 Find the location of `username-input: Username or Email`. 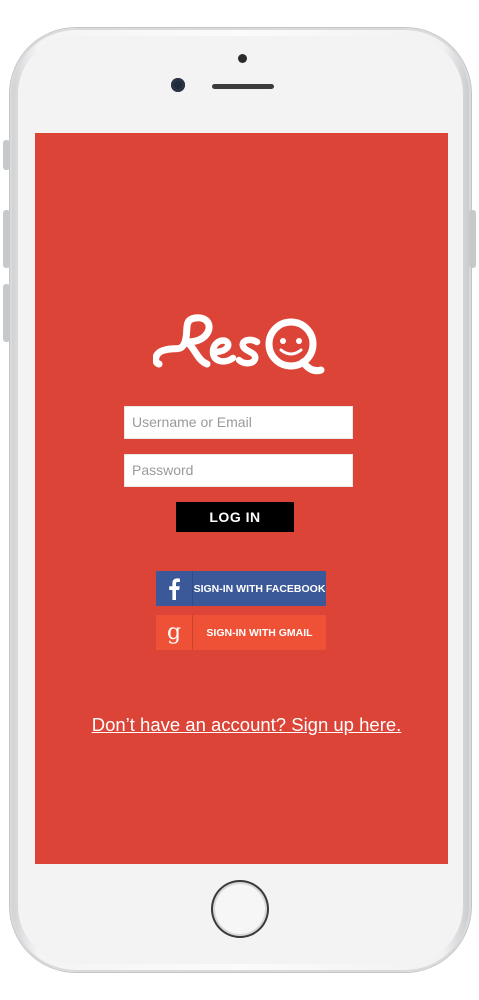

username-input: Username or Email is located at coordinates (238, 422).